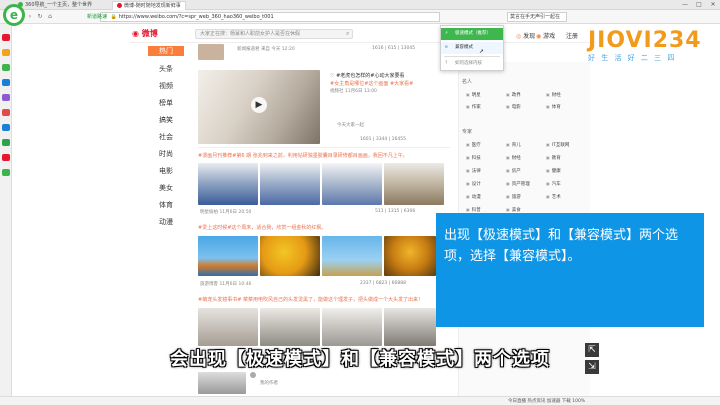  What do you see at coordinates (570, 270) in the screenshot?
I see `instruction-callout: 出现【极速模式】和【兼容模式】两个选项，选择【兼容模式】。` at bounding box center [570, 270].